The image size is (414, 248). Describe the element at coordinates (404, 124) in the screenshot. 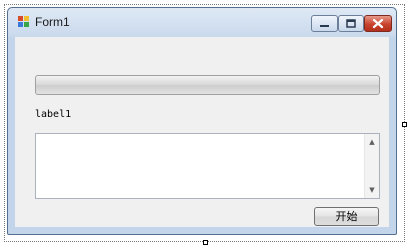

I see `resize-handle-right` at that location.